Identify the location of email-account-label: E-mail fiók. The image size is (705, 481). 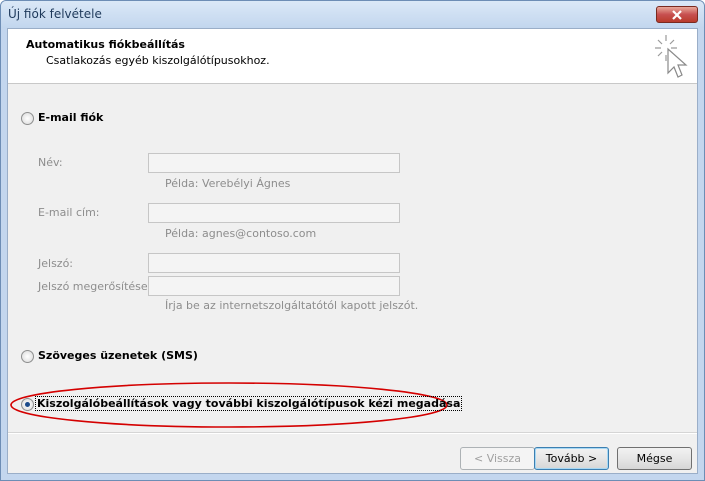
(70, 117).